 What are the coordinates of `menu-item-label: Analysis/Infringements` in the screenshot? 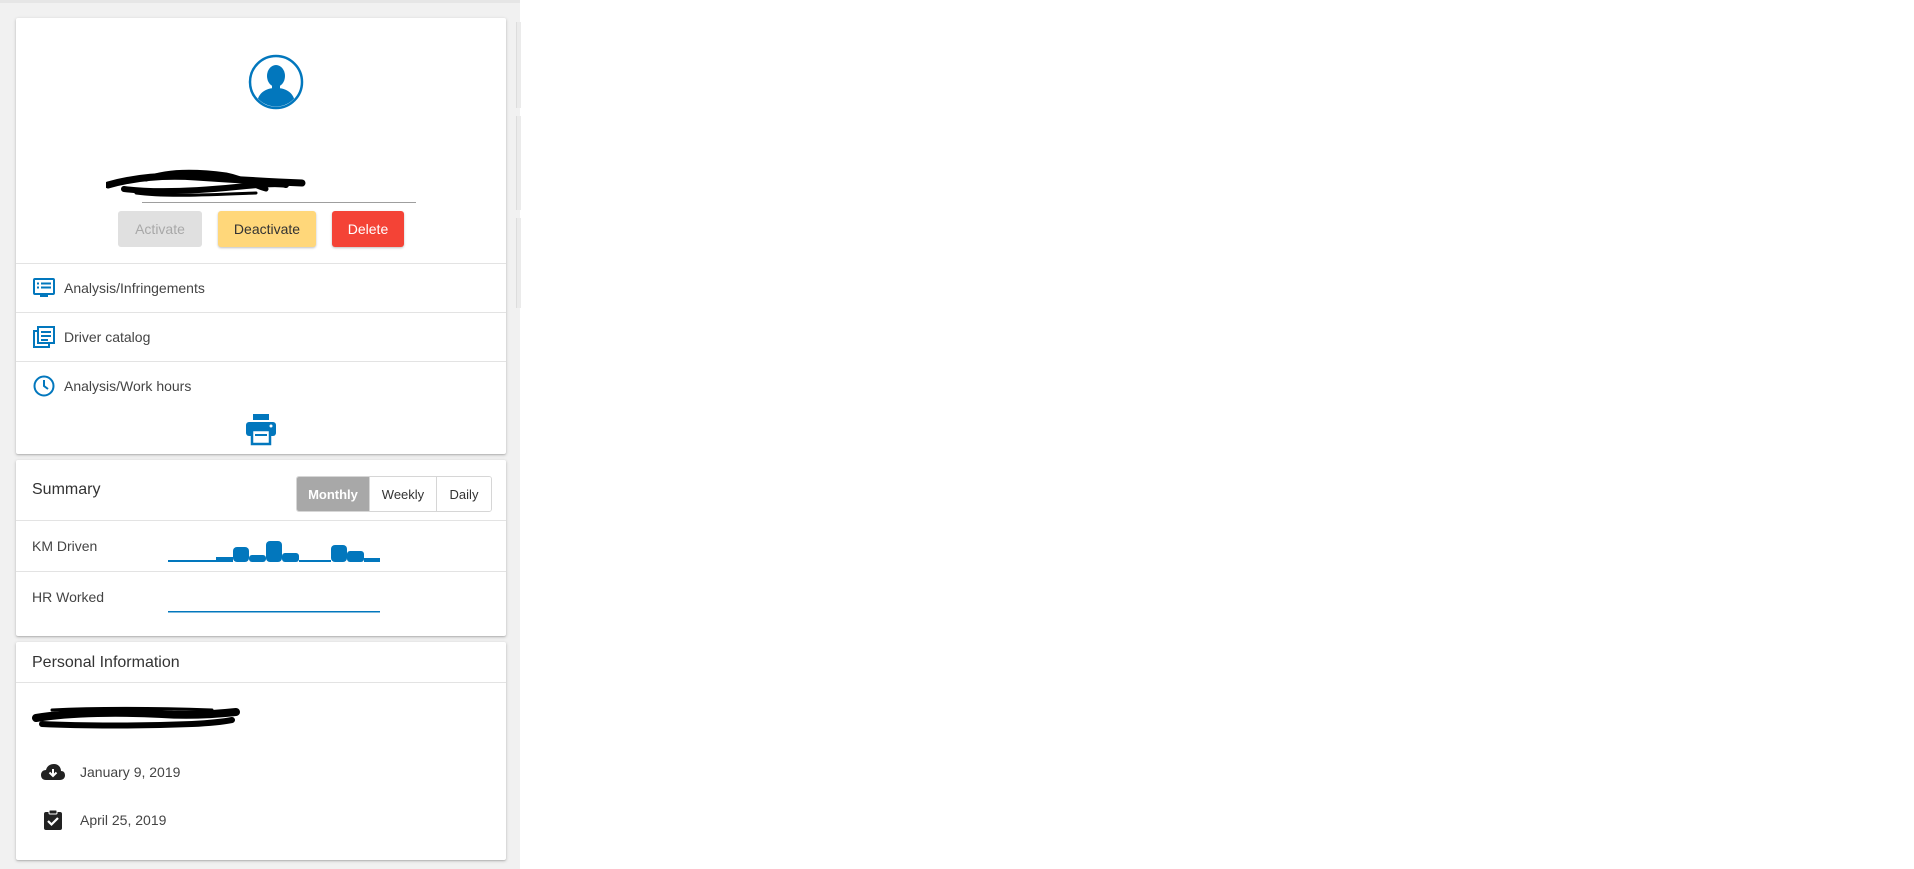 It's located at (134, 288).